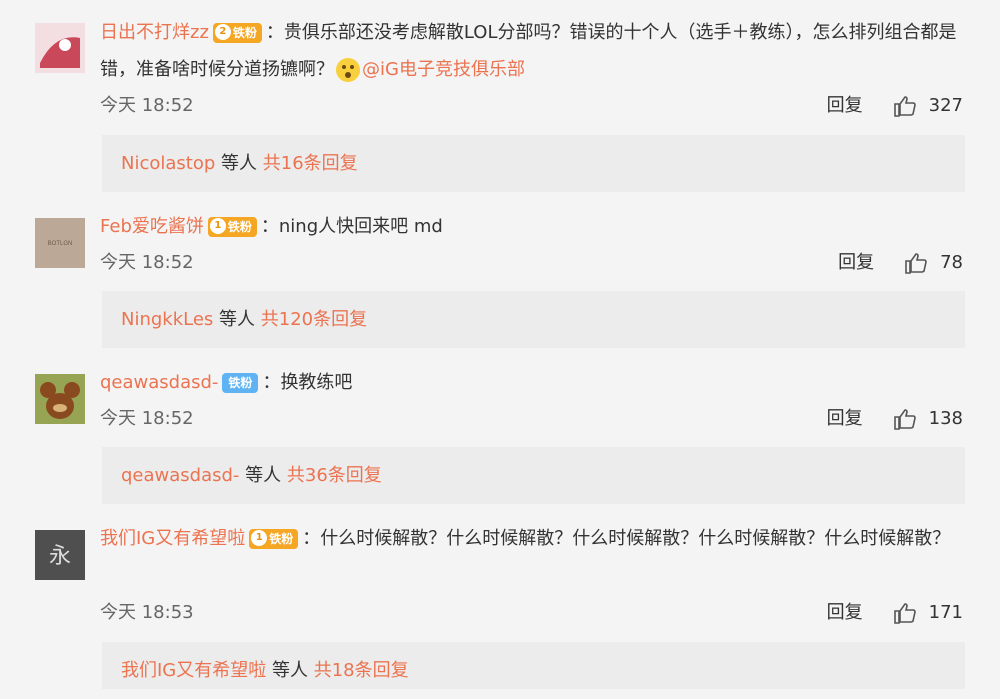 This screenshot has height=699, width=1000. I want to click on comment-text: ning人快回来吧 md, so click(360, 226).